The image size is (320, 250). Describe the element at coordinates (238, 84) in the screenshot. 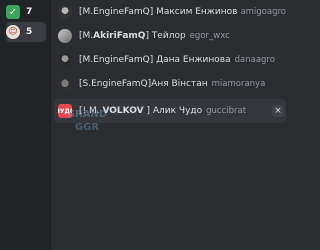

I see `username: miamoranya` at that location.